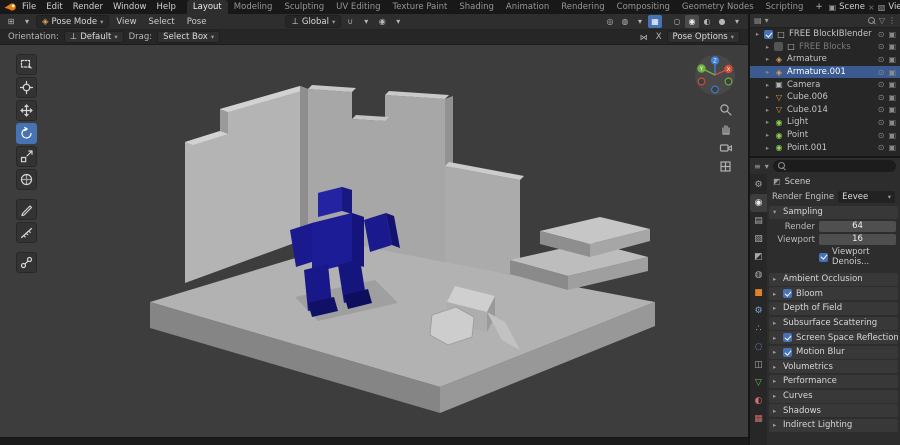  What do you see at coordinates (93, 37) in the screenshot?
I see `orientation-setting-dropdown: ⊥ Default ▾` at bounding box center [93, 37].